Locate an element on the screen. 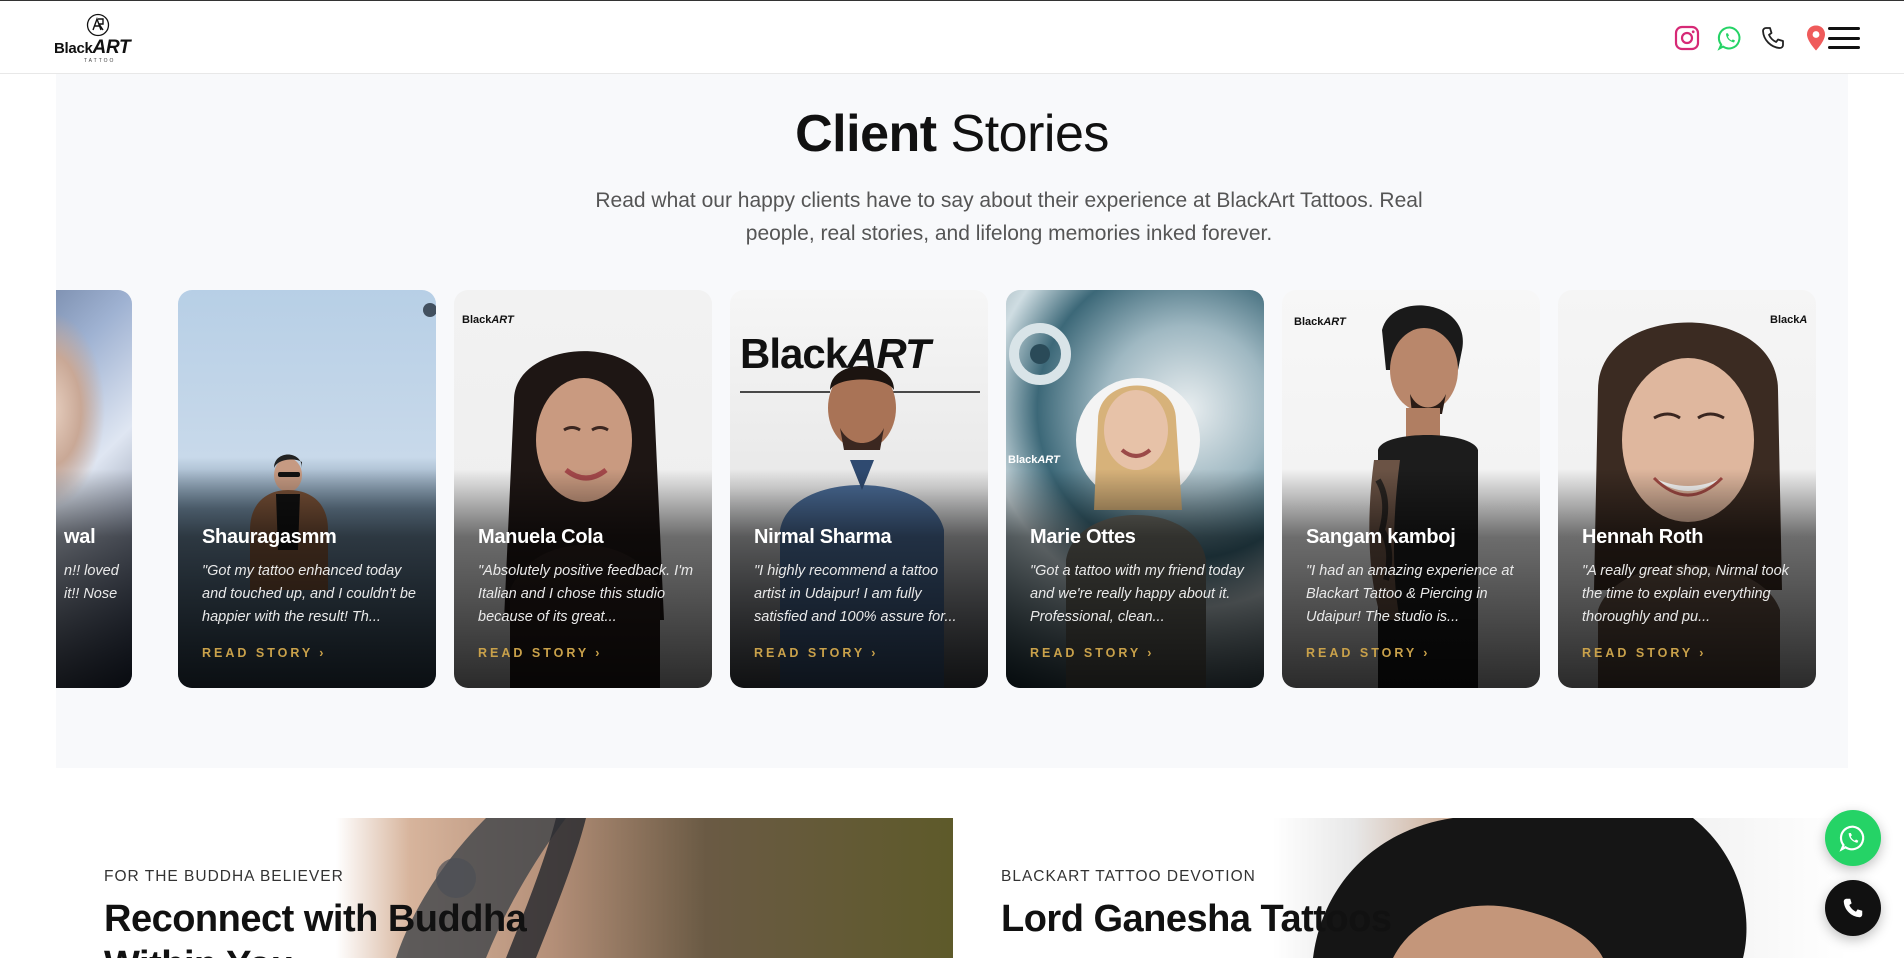 Image resolution: width=1904 pixels, height=958 pixels. story-name: Nirmal Sharma is located at coordinates (823, 537).